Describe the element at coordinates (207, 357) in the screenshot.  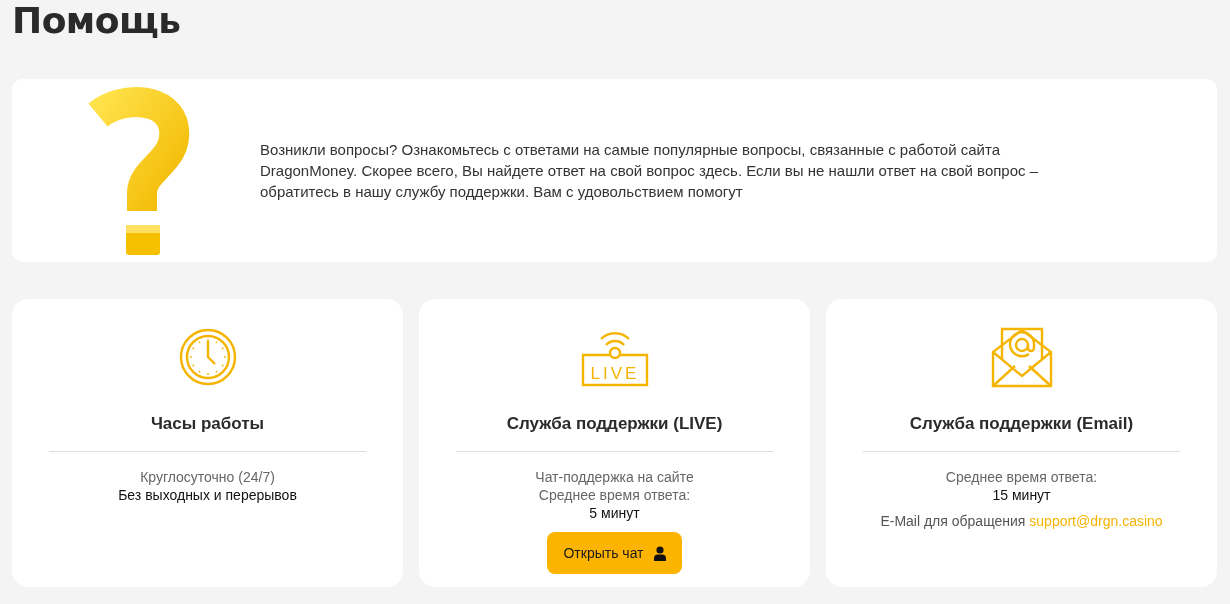
I see `clock-icon` at that location.